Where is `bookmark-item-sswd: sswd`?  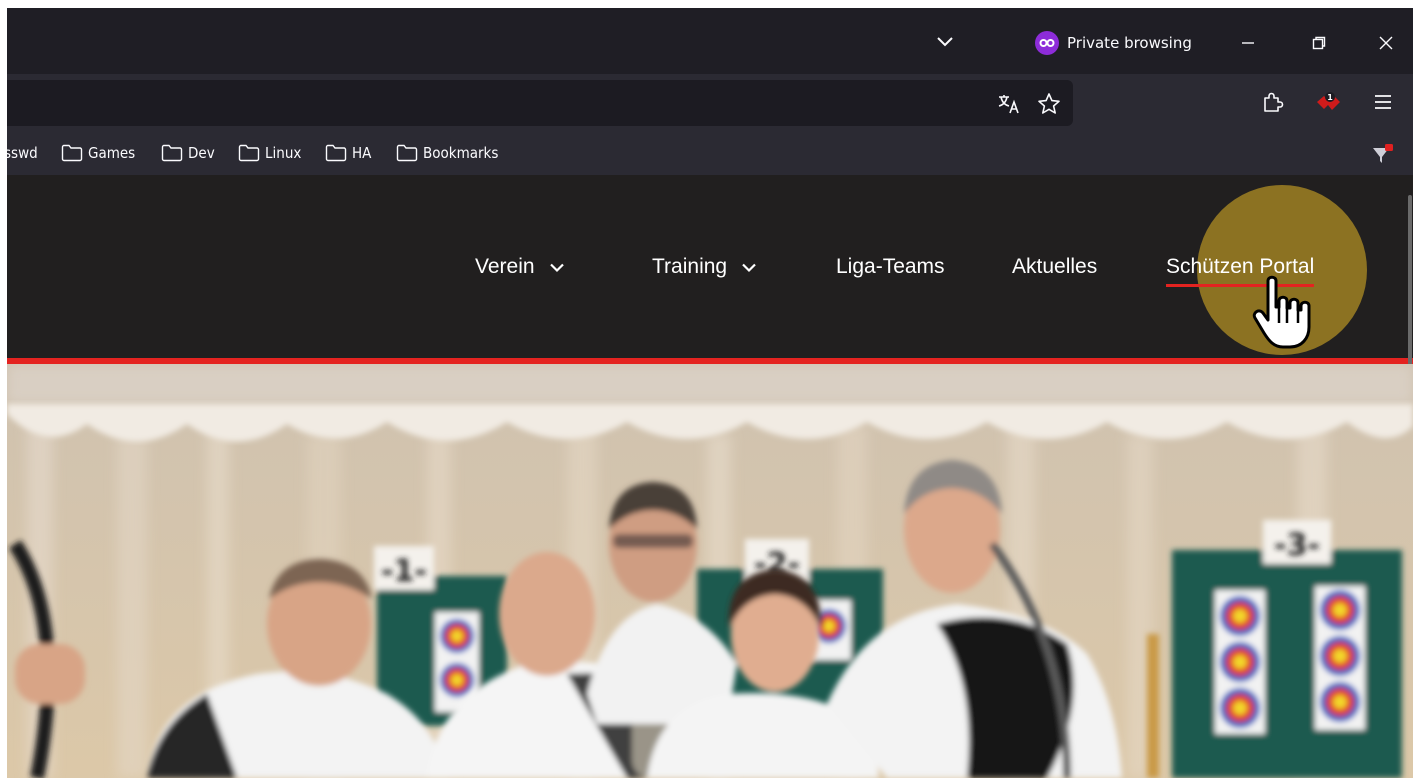
bookmark-item-sswd: sswd is located at coordinates (21, 153).